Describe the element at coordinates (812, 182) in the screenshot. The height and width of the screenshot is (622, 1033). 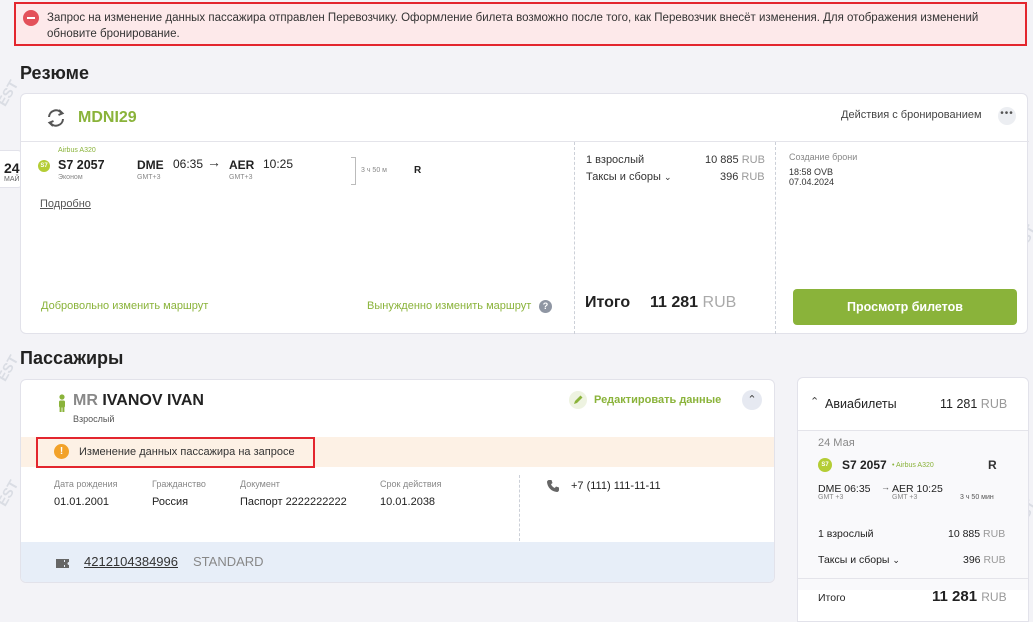
I see `booking-created-date: 07.04.2024` at that location.